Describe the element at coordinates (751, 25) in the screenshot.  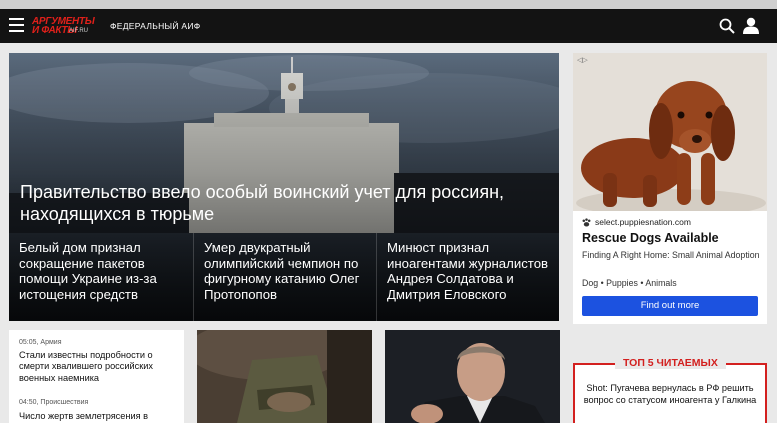
I see `user-icon` at that location.